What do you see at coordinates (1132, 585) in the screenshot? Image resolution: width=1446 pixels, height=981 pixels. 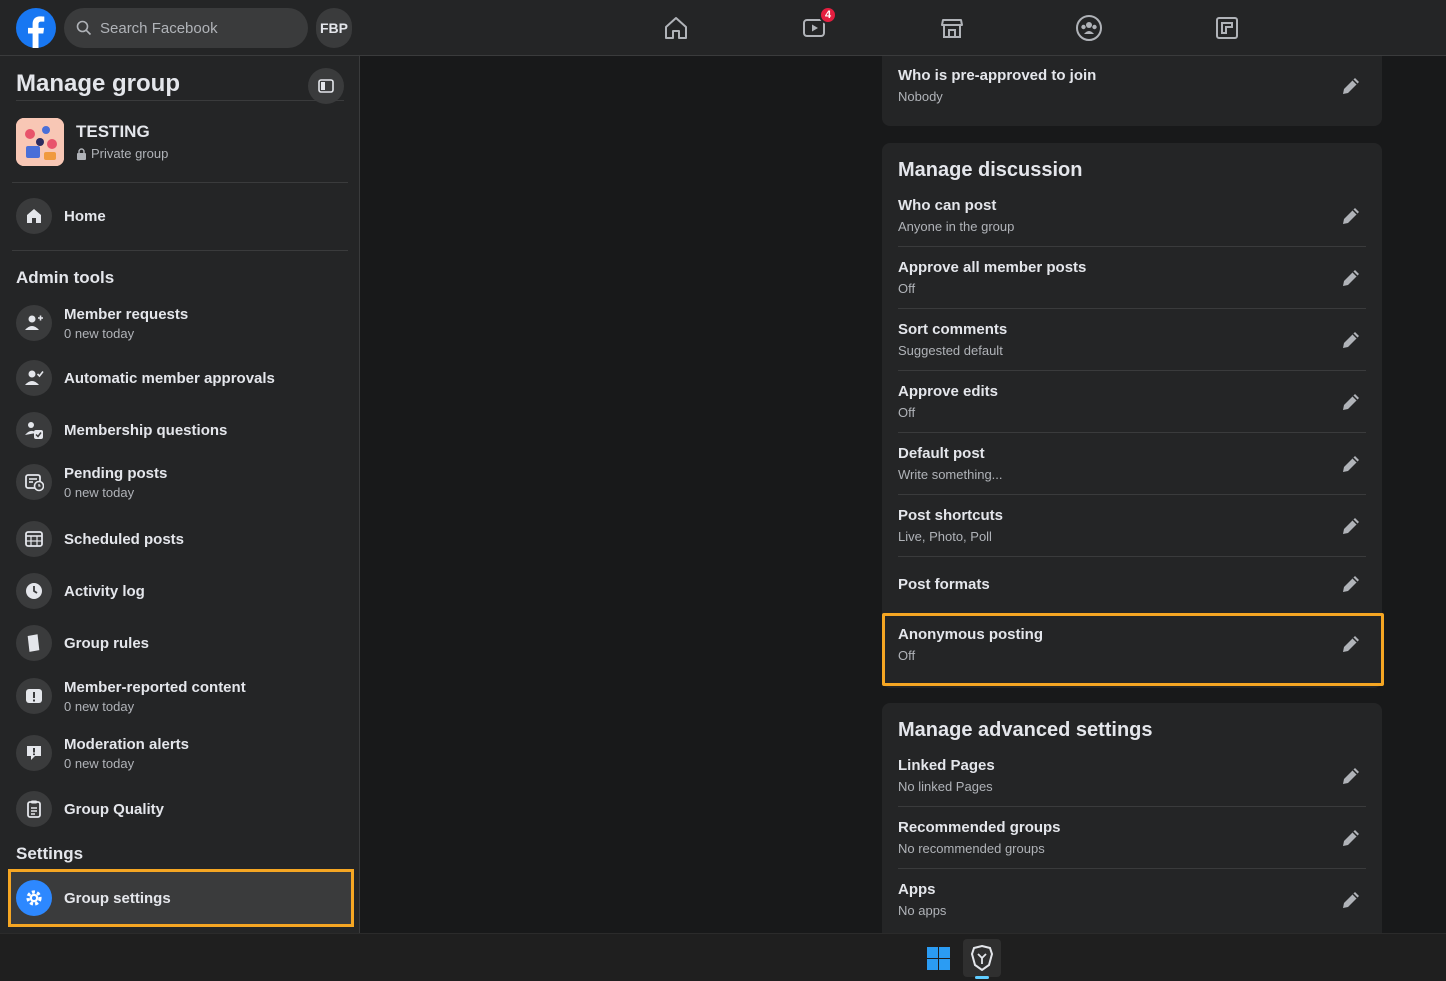 I see `setting-row-post-formats: Post formats` at bounding box center [1132, 585].